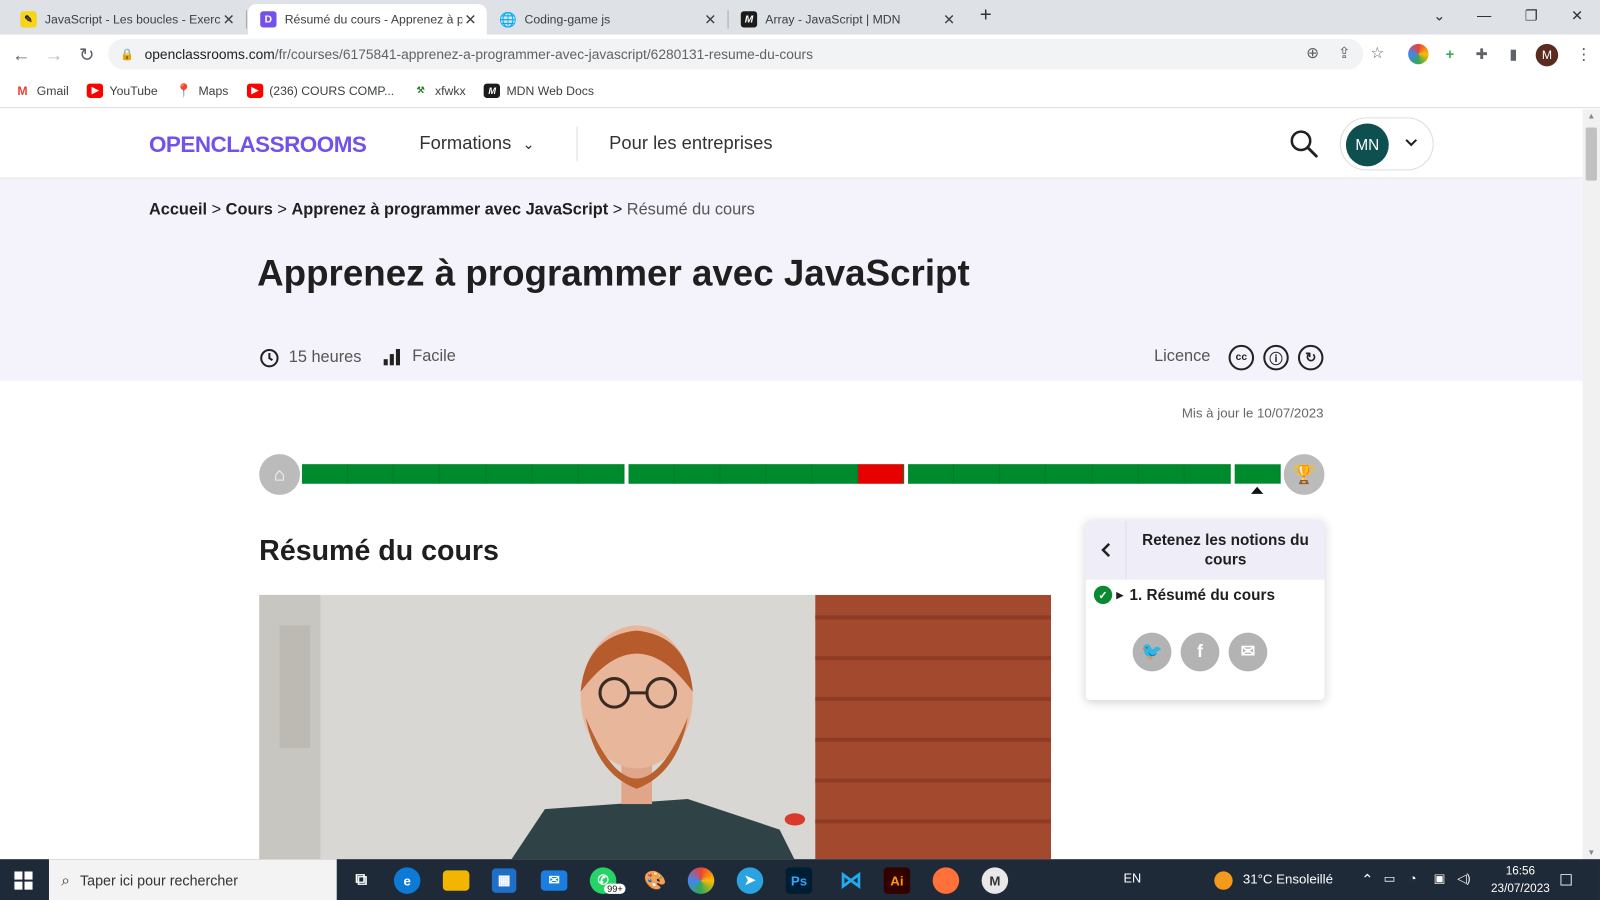 The image size is (1600, 900). I want to click on browser-profile-avatar: M, so click(1547, 55).